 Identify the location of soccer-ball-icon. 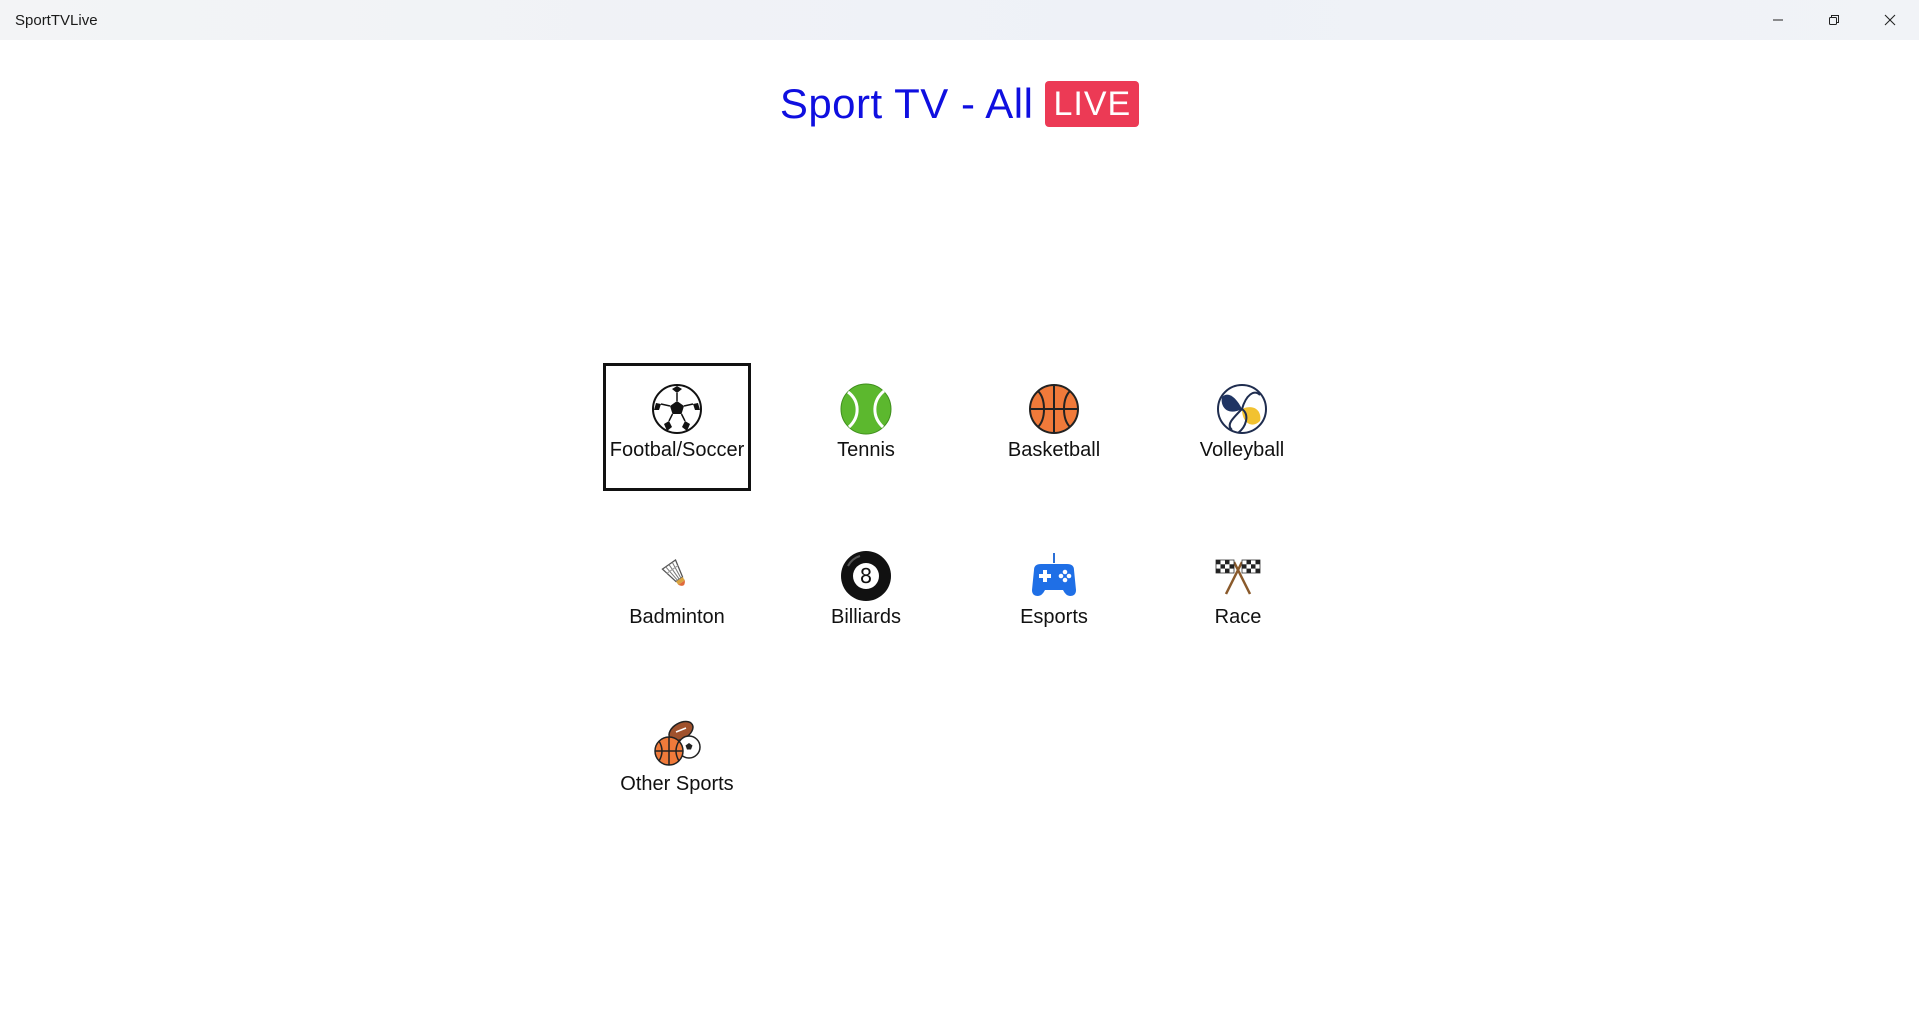
(677, 409).